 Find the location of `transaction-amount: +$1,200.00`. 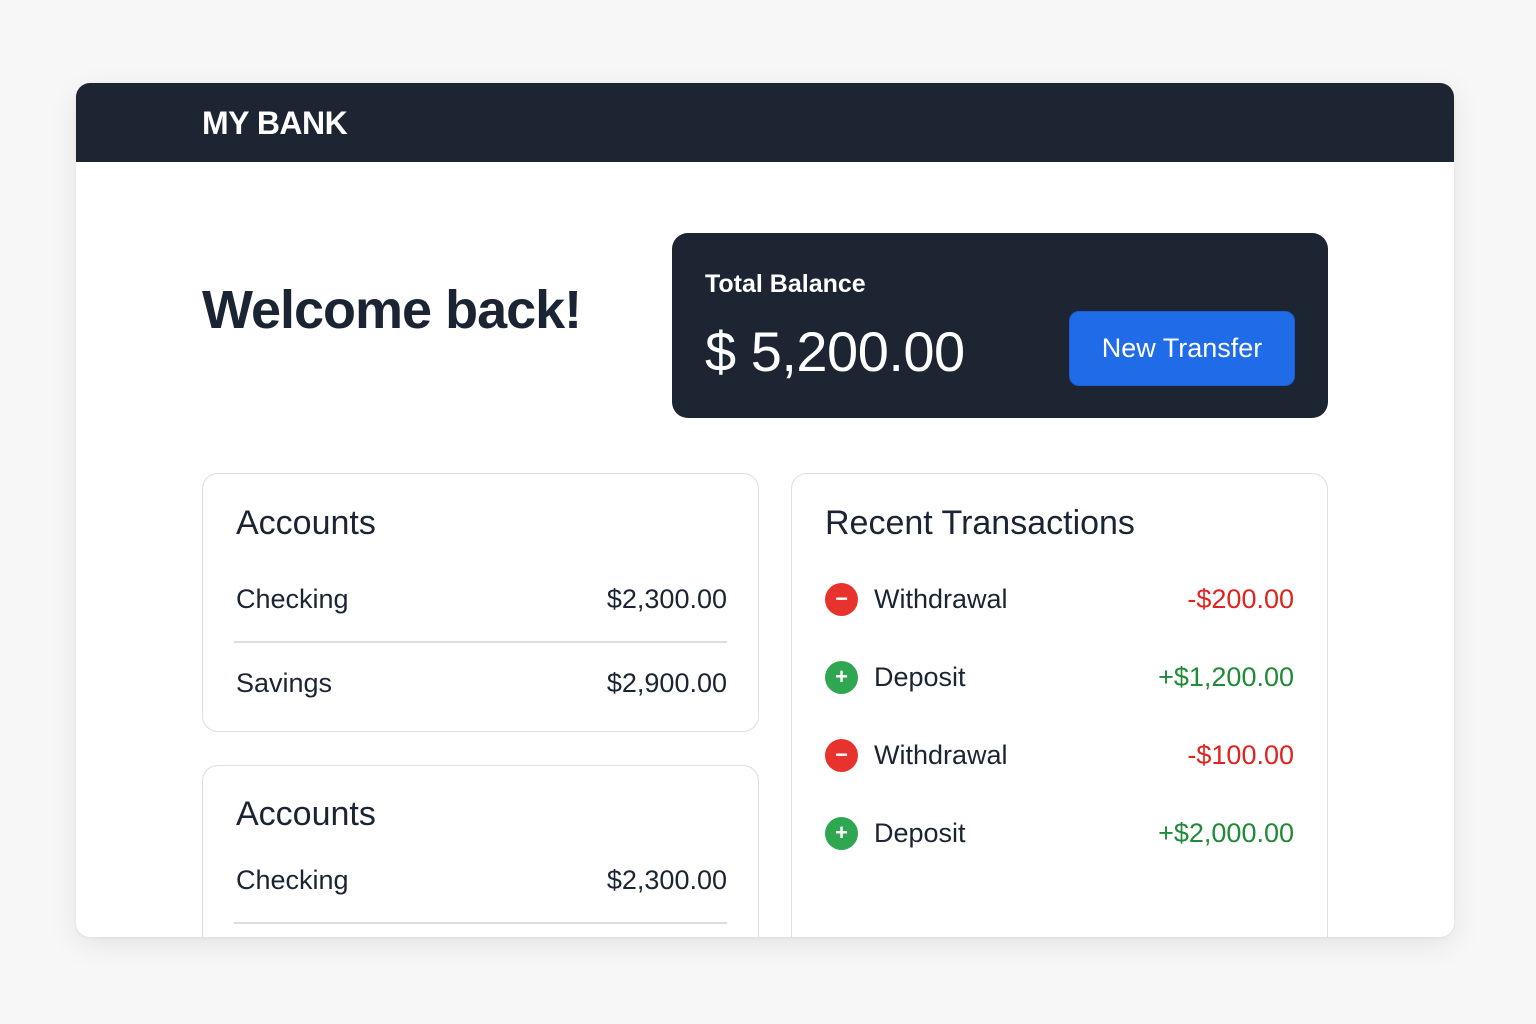

transaction-amount: +$1,200.00 is located at coordinates (1226, 677).